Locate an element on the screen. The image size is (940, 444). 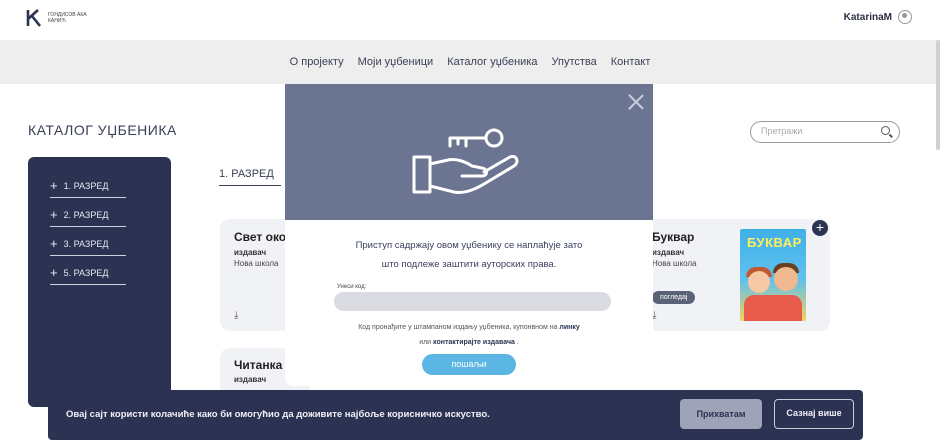
user-menu: KatarinaM is located at coordinates (878, 17).